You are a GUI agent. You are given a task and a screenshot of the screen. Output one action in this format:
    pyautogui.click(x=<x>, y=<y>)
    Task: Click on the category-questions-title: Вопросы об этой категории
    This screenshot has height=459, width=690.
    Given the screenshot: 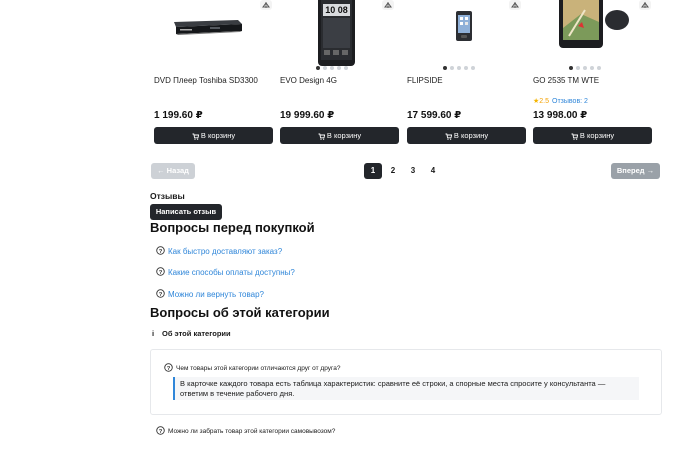 What is the action you would take?
    pyautogui.click(x=240, y=312)
    